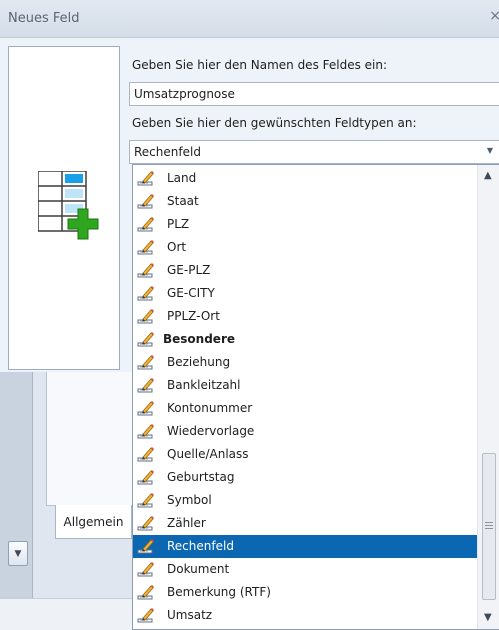  What do you see at coordinates (305, 201) in the screenshot?
I see `list-item: Staat` at bounding box center [305, 201].